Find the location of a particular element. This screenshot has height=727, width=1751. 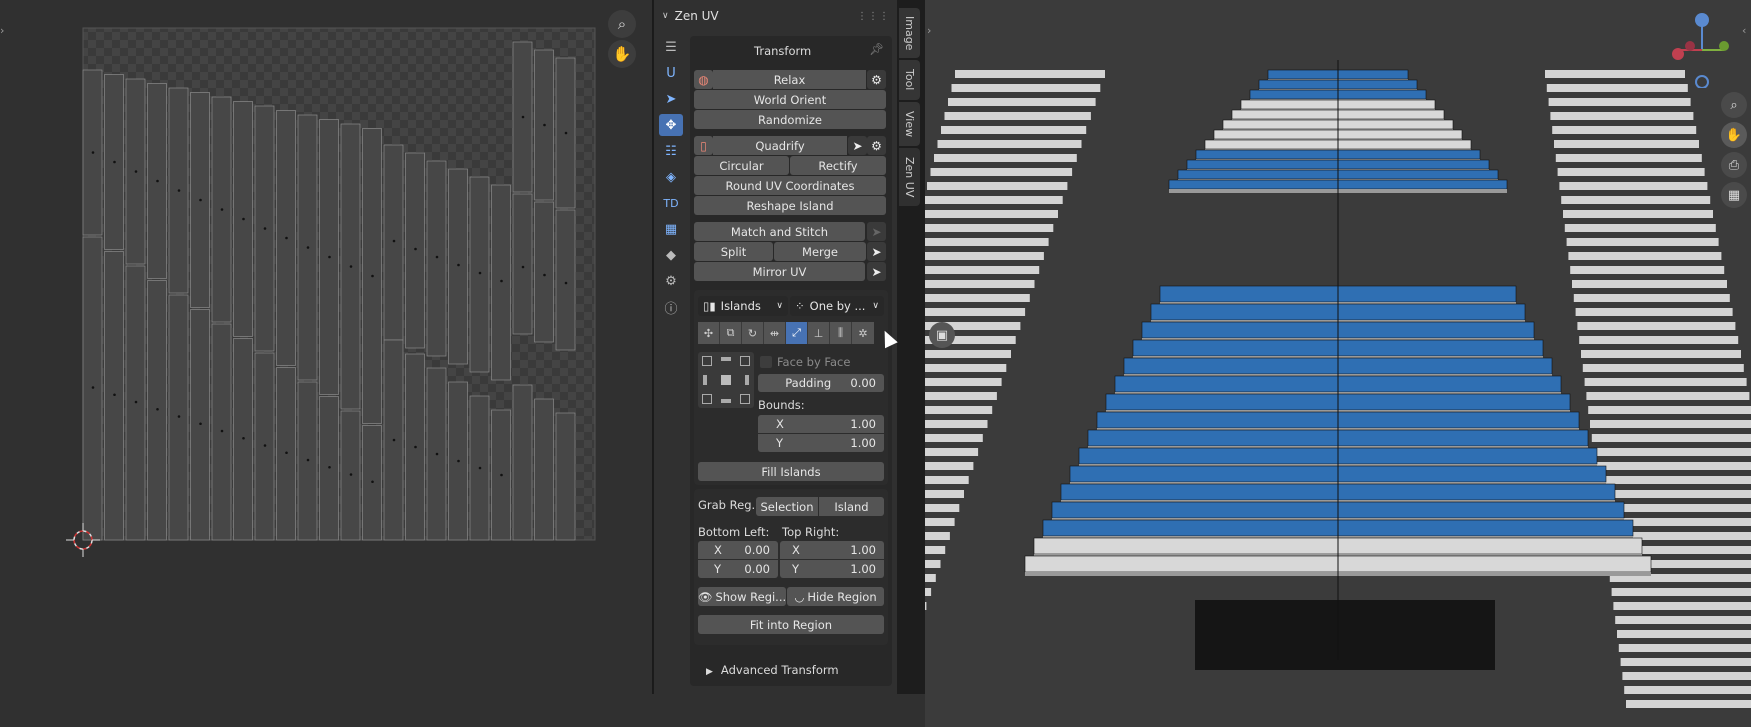

layers-icon: ◈ is located at coordinates (671, 177).